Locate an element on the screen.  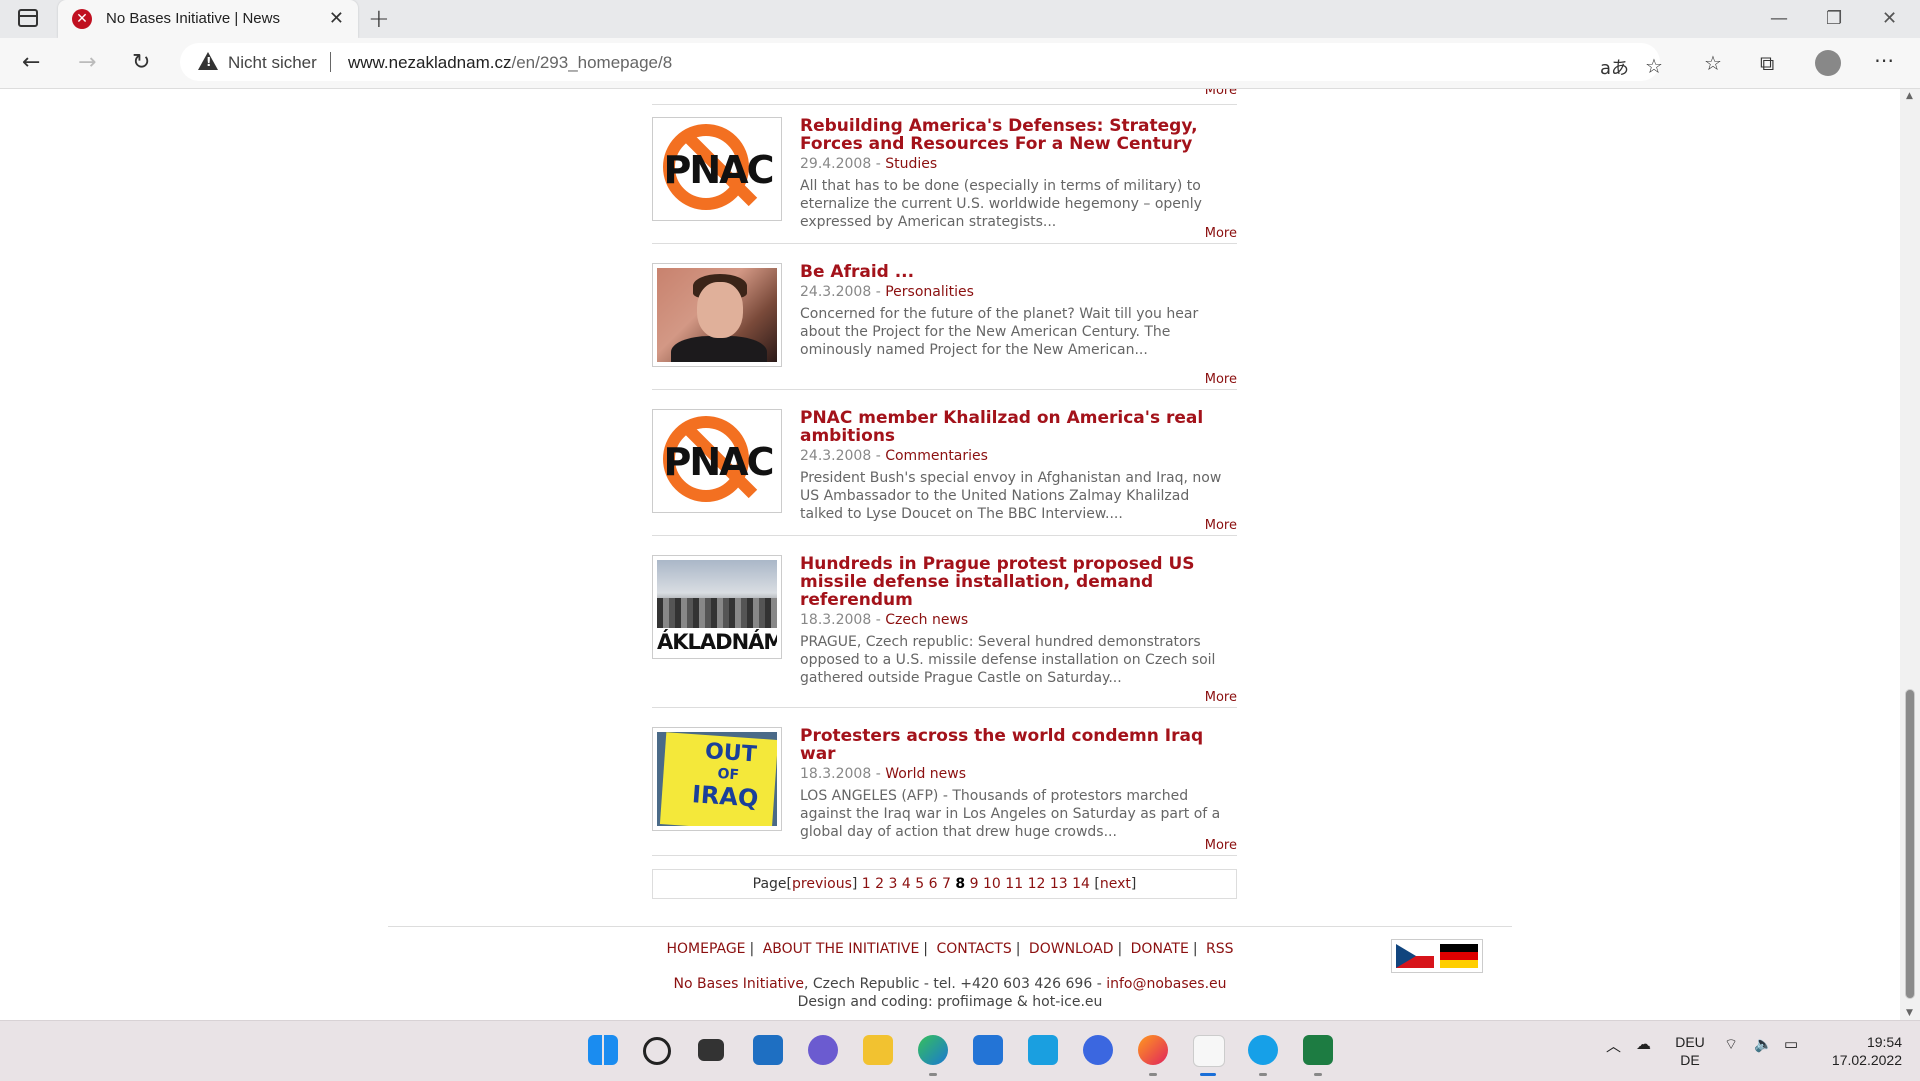
file-explorer-icon is located at coordinates (878, 1050).